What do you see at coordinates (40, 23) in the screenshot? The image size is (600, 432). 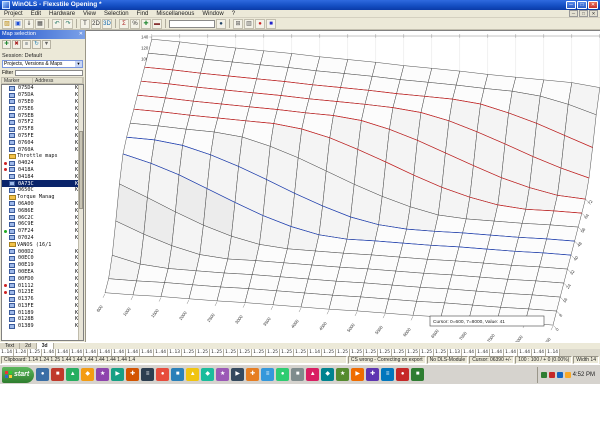 I see `print-button: ▦` at bounding box center [40, 23].